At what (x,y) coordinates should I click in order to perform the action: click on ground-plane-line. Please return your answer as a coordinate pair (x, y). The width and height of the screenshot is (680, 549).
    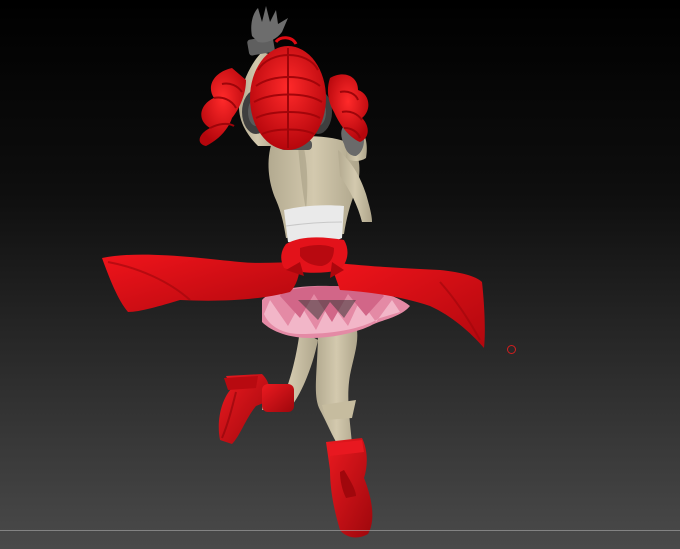
    Looking at the image, I should click on (340, 530).